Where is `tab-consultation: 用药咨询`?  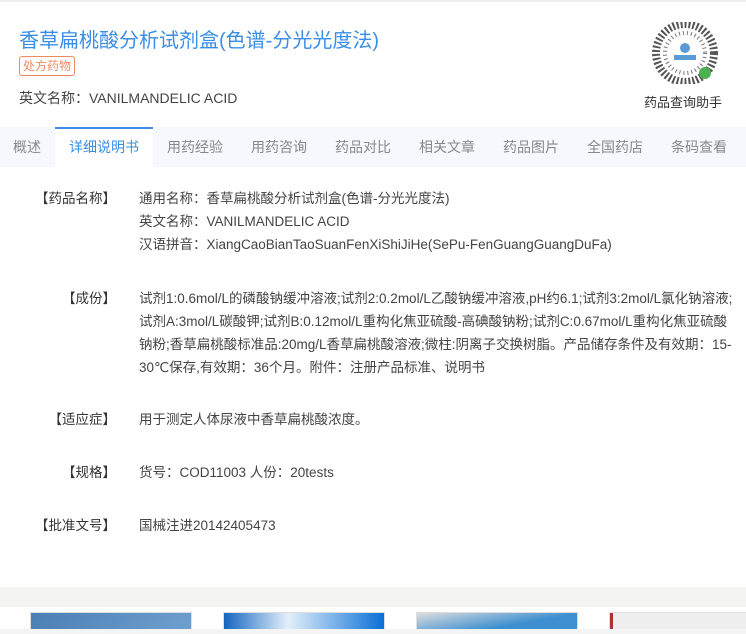 tab-consultation: 用药咨询 is located at coordinates (279, 147).